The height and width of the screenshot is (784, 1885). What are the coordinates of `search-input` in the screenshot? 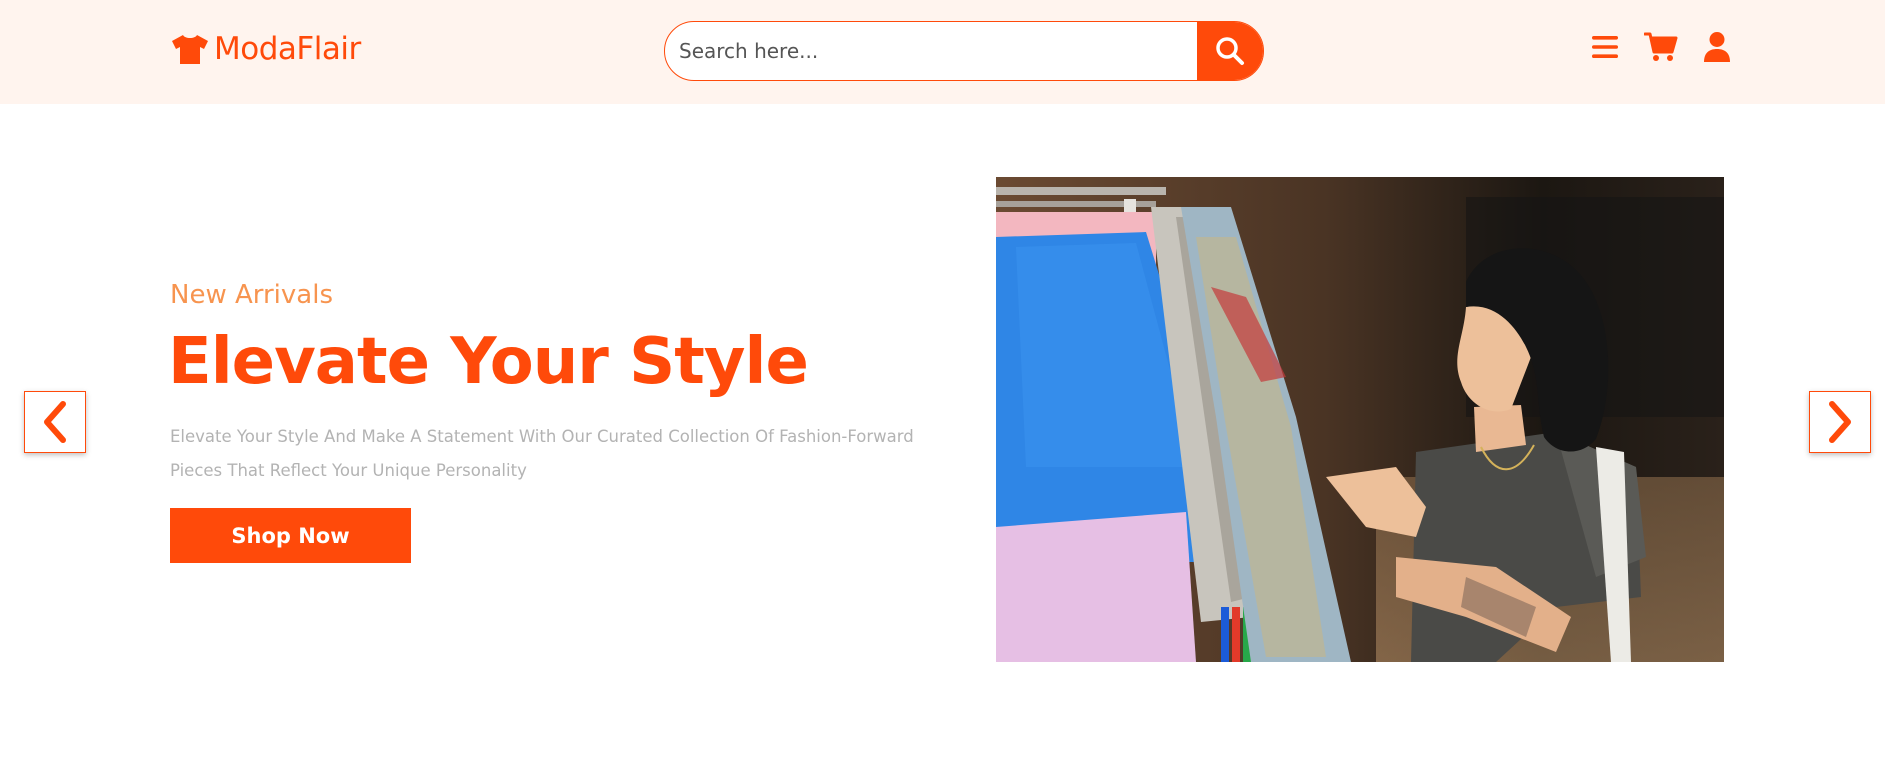 It's located at (931, 51).